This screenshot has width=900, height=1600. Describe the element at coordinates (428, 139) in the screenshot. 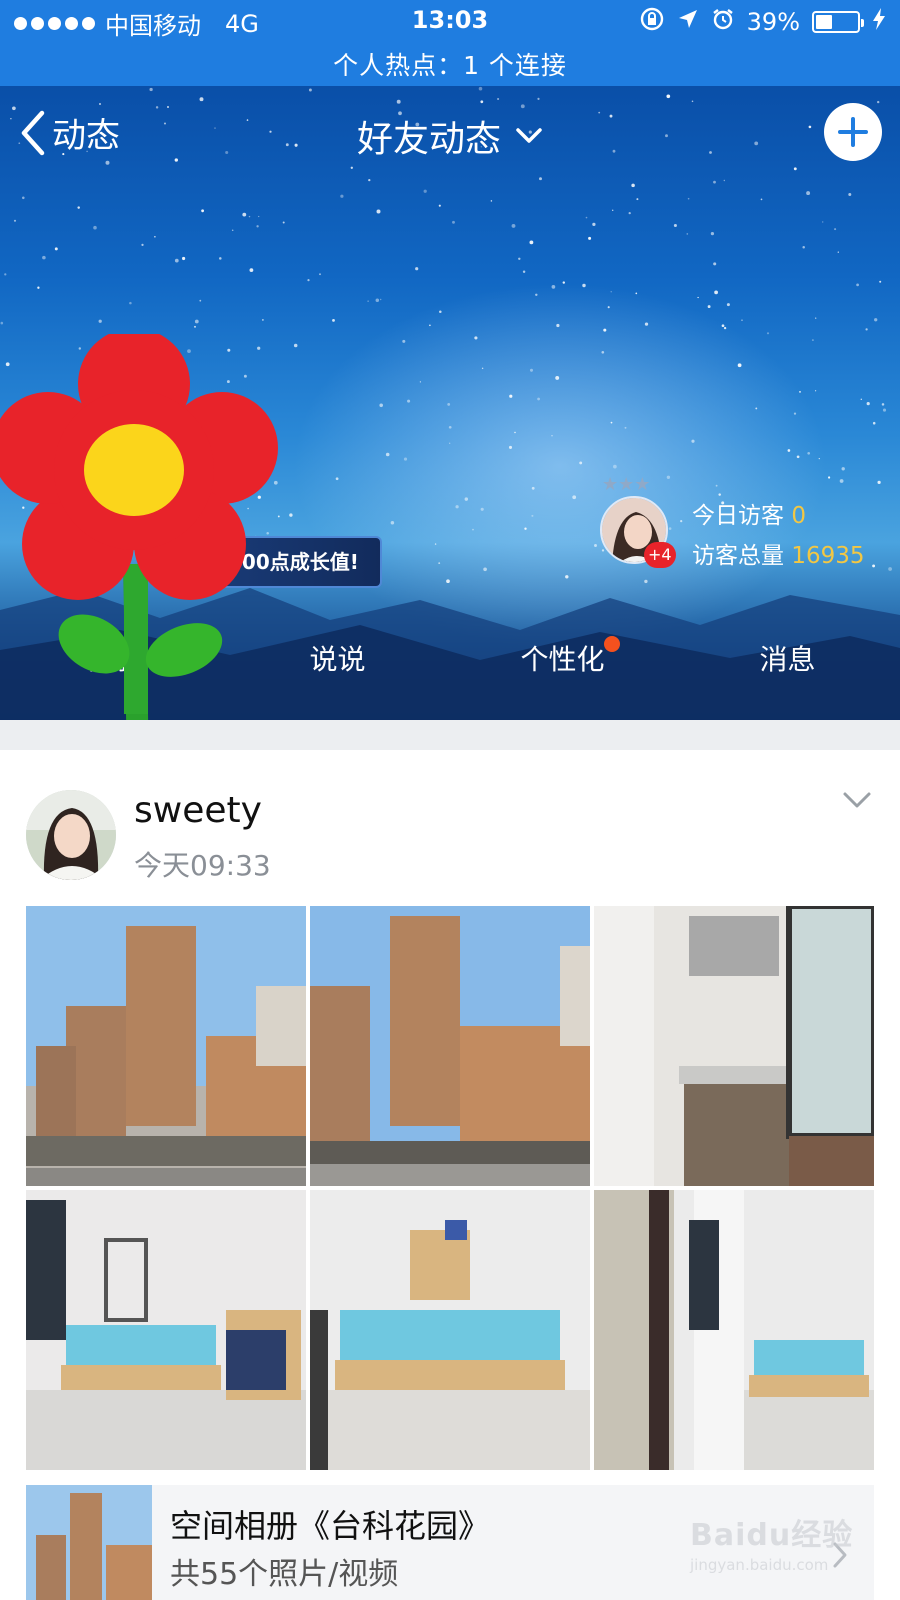

I see `page-title: 好友动态` at that location.